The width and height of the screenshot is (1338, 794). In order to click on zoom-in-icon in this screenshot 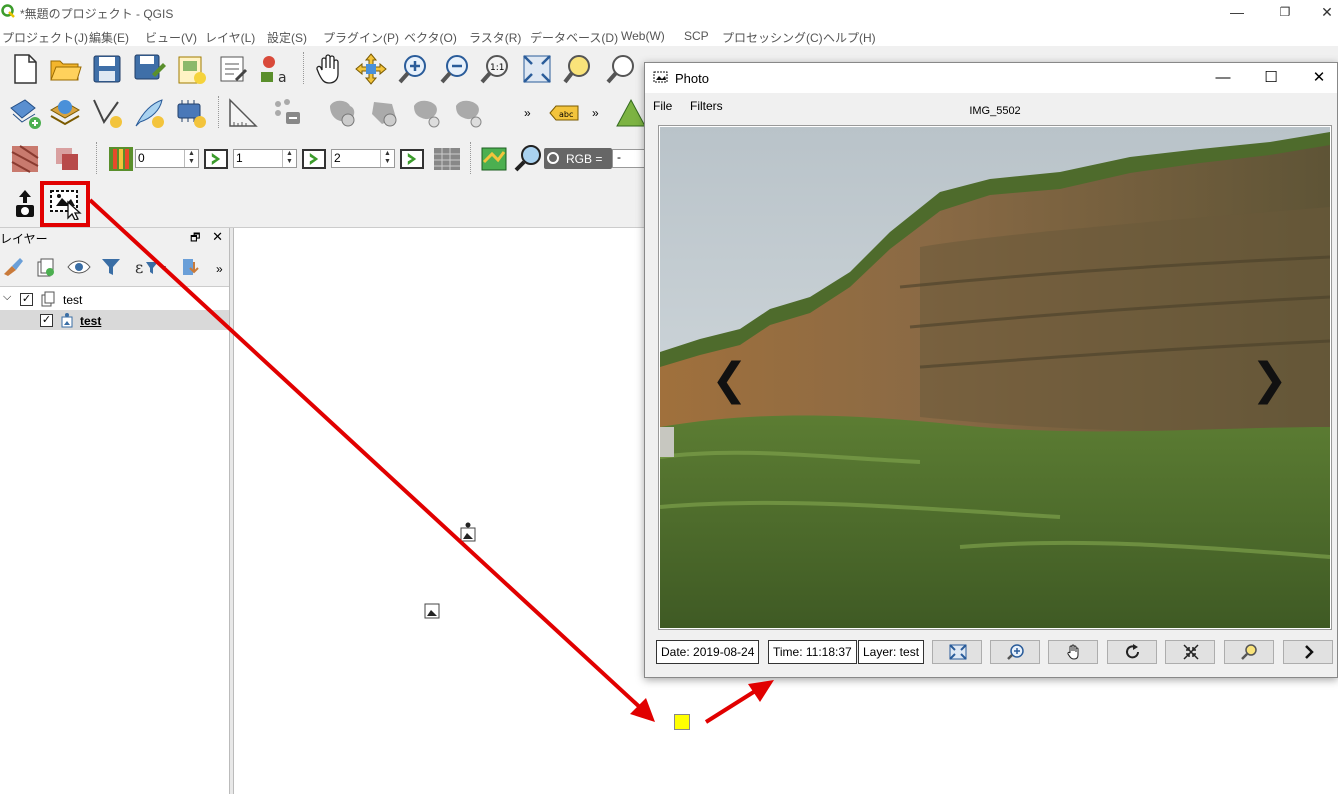, I will do `click(413, 69)`.